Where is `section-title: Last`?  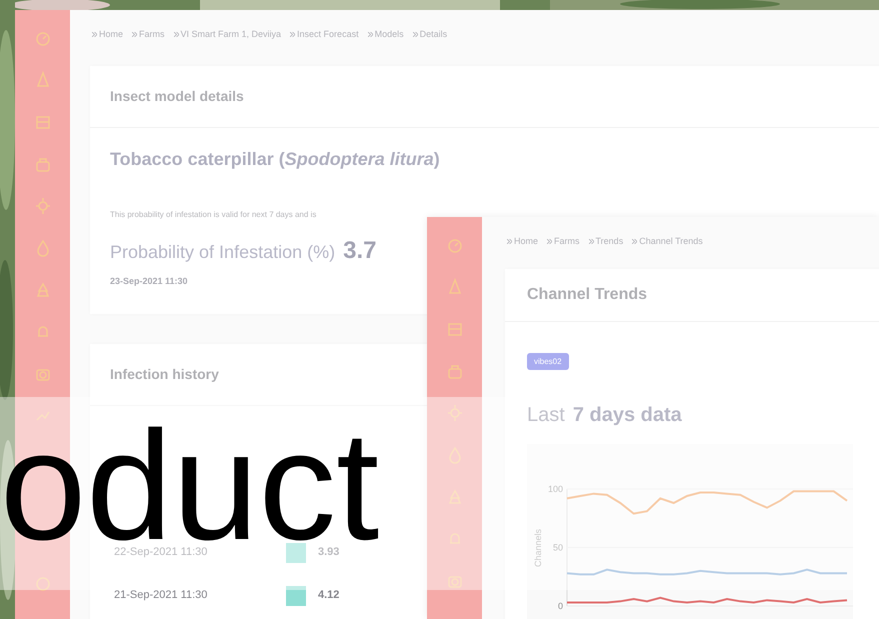
section-title: Last is located at coordinates (546, 415).